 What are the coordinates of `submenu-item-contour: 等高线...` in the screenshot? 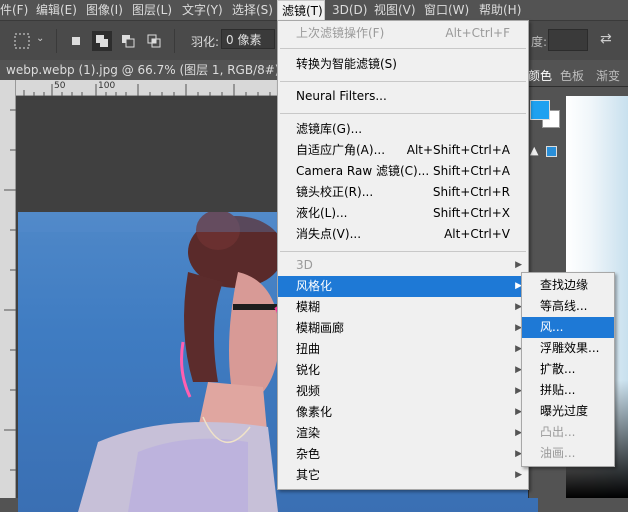 It's located at (568, 306).